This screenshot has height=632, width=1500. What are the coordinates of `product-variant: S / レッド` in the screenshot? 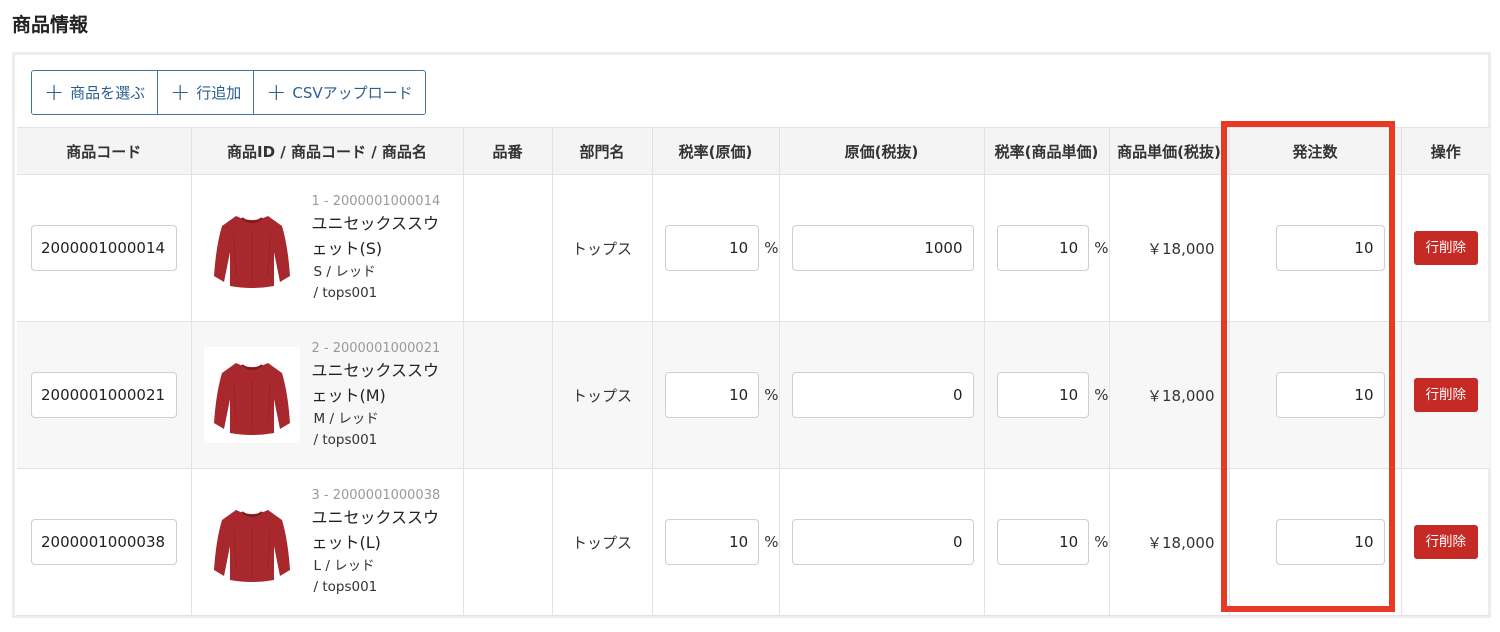 It's located at (344, 271).